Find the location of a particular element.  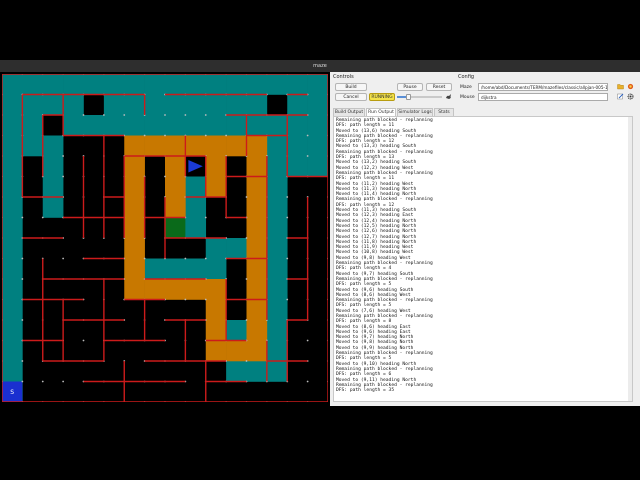

controls-heading: Controls is located at coordinates (343, 77).